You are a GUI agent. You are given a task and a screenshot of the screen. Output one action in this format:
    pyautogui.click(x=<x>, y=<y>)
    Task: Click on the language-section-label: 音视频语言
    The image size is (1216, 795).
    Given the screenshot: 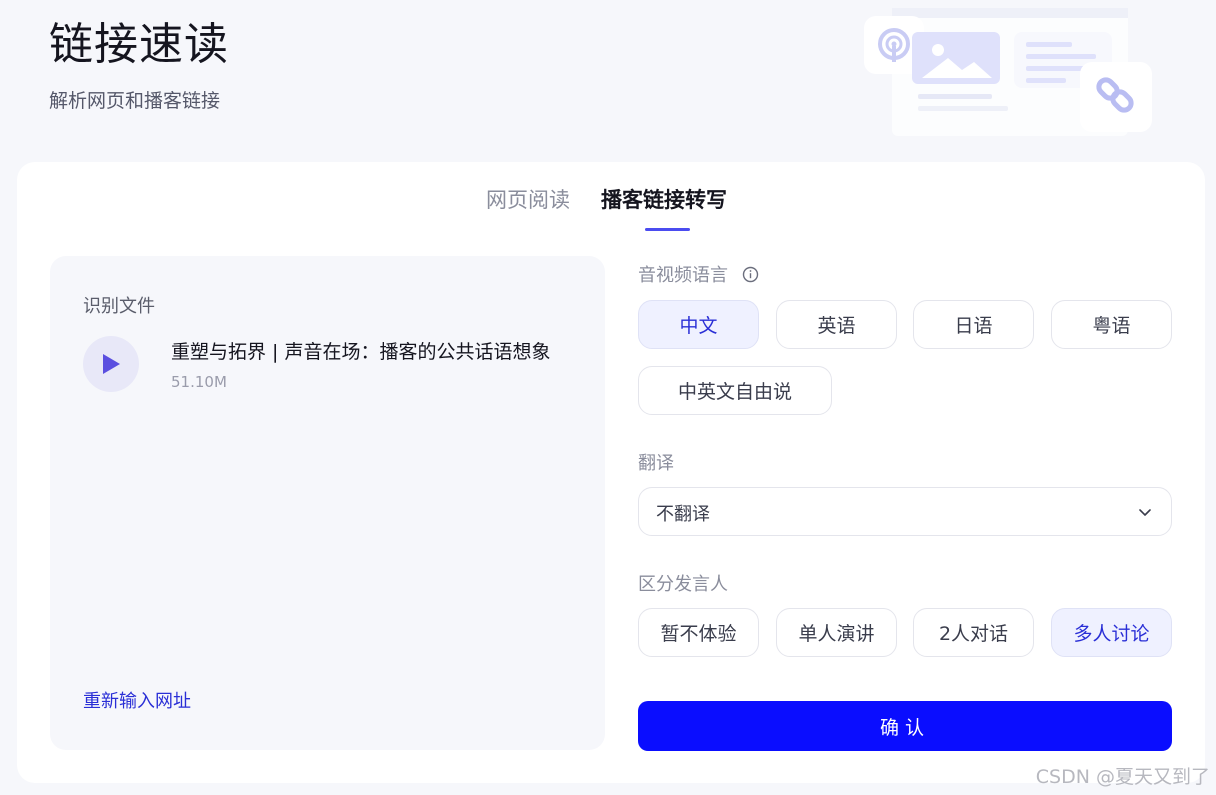 What is the action you would take?
    pyautogui.click(x=698, y=274)
    